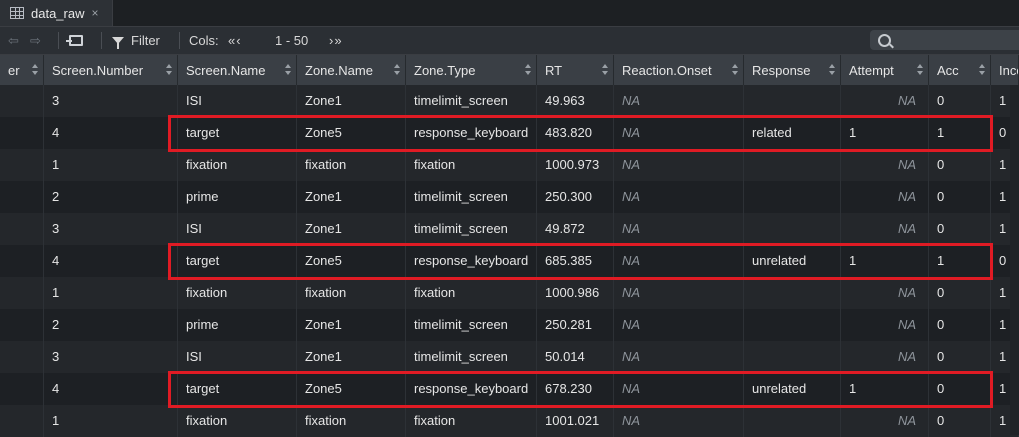 This screenshot has width=1019, height=437. What do you see at coordinates (235, 40) in the screenshot?
I see `cols-prev-button: «‹` at bounding box center [235, 40].